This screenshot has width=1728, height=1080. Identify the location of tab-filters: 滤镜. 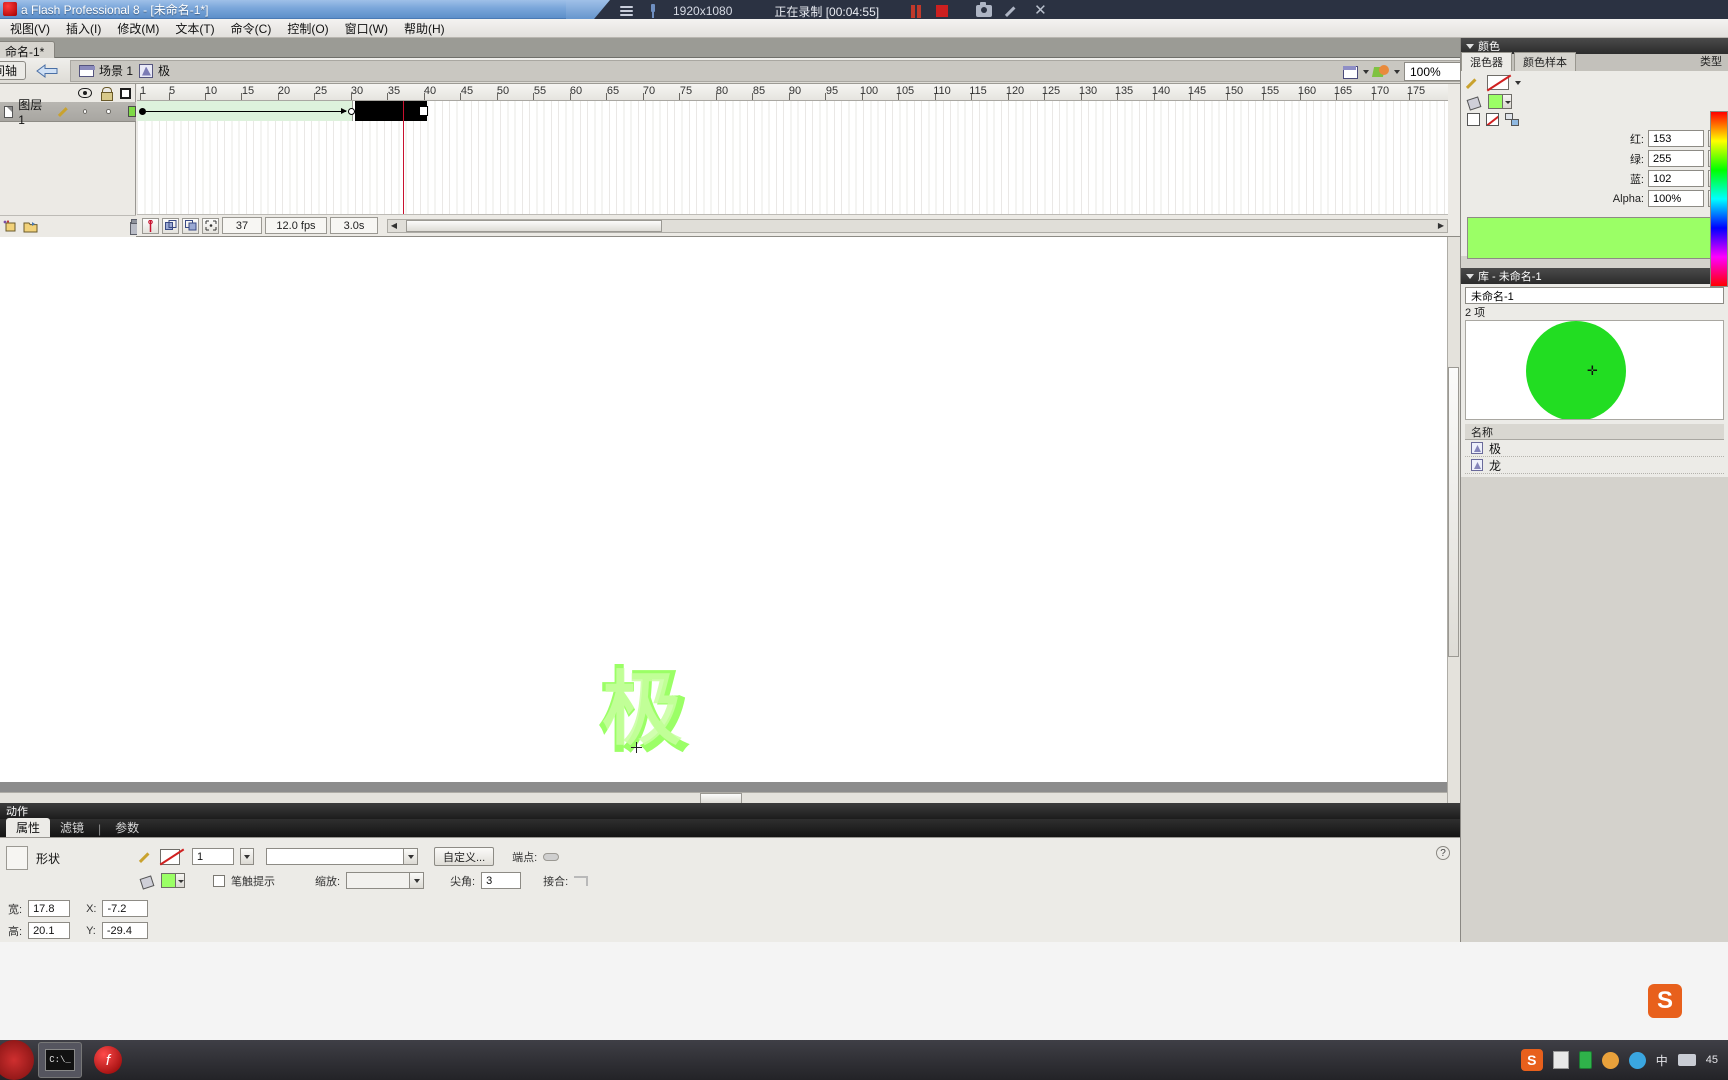
(72, 827).